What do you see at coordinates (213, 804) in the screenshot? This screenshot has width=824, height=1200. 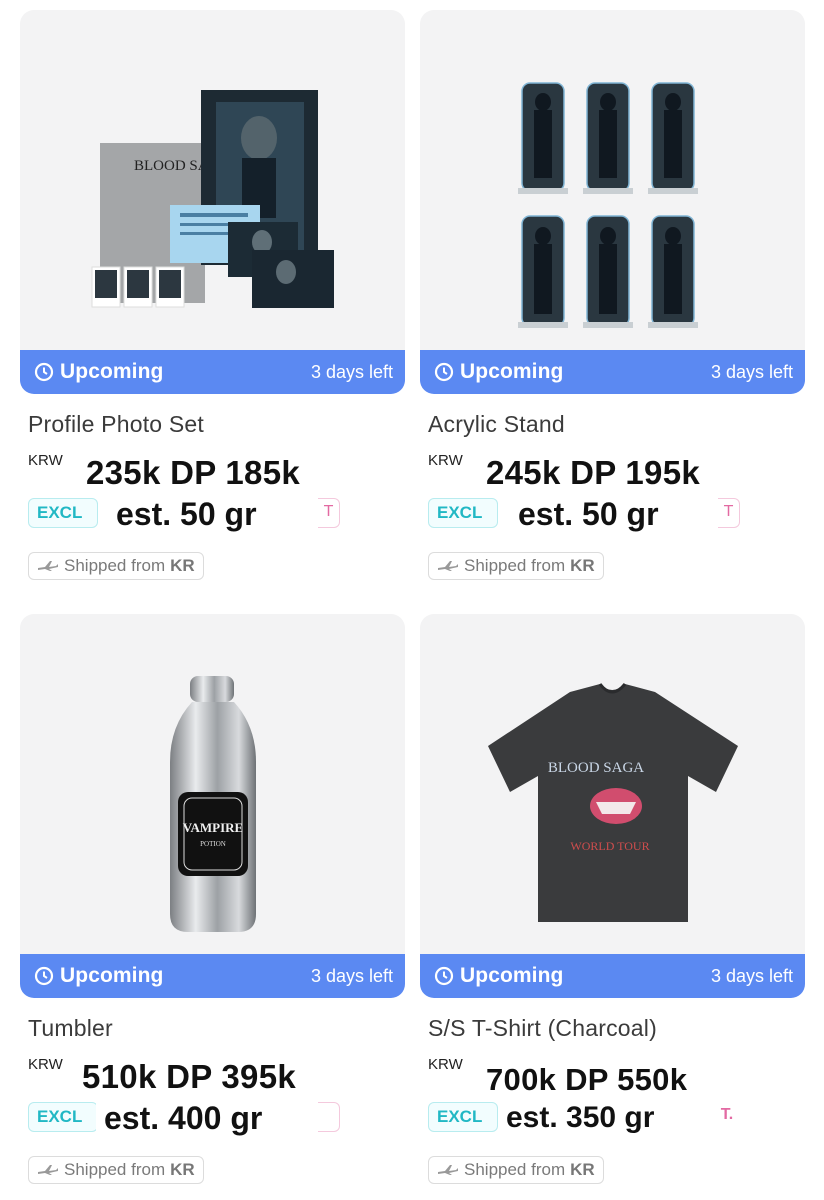 I see `tumbler-image: VAMPIRE POTION` at bounding box center [213, 804].